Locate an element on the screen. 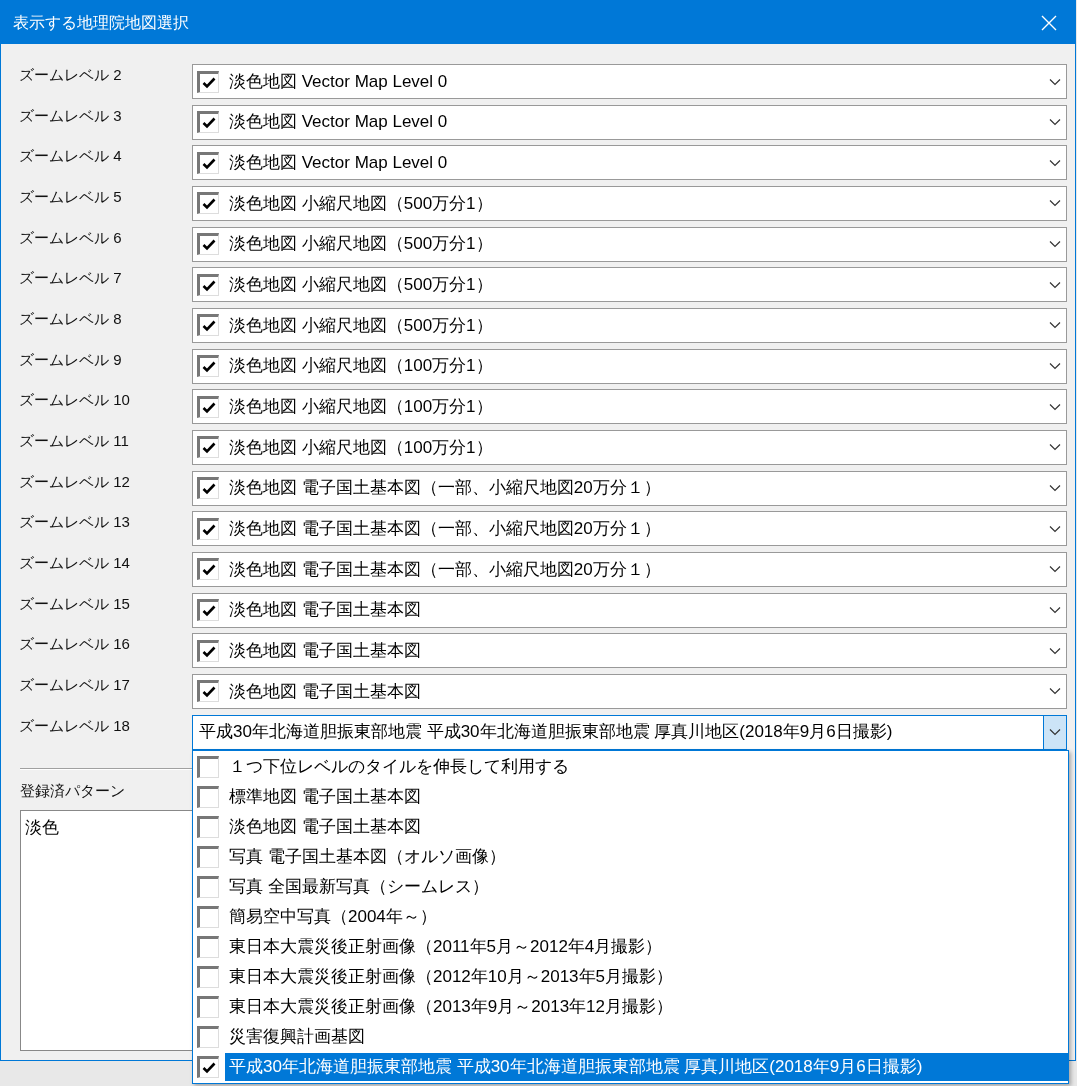 This screenshot has height=1086, width=1077. dropdown-option: 平成30年北海道胆振東部地震 平成30年北海道胆振東部地震 厚真川地区(2018年9月6日撮影) is located at coordinates (646, 1066).